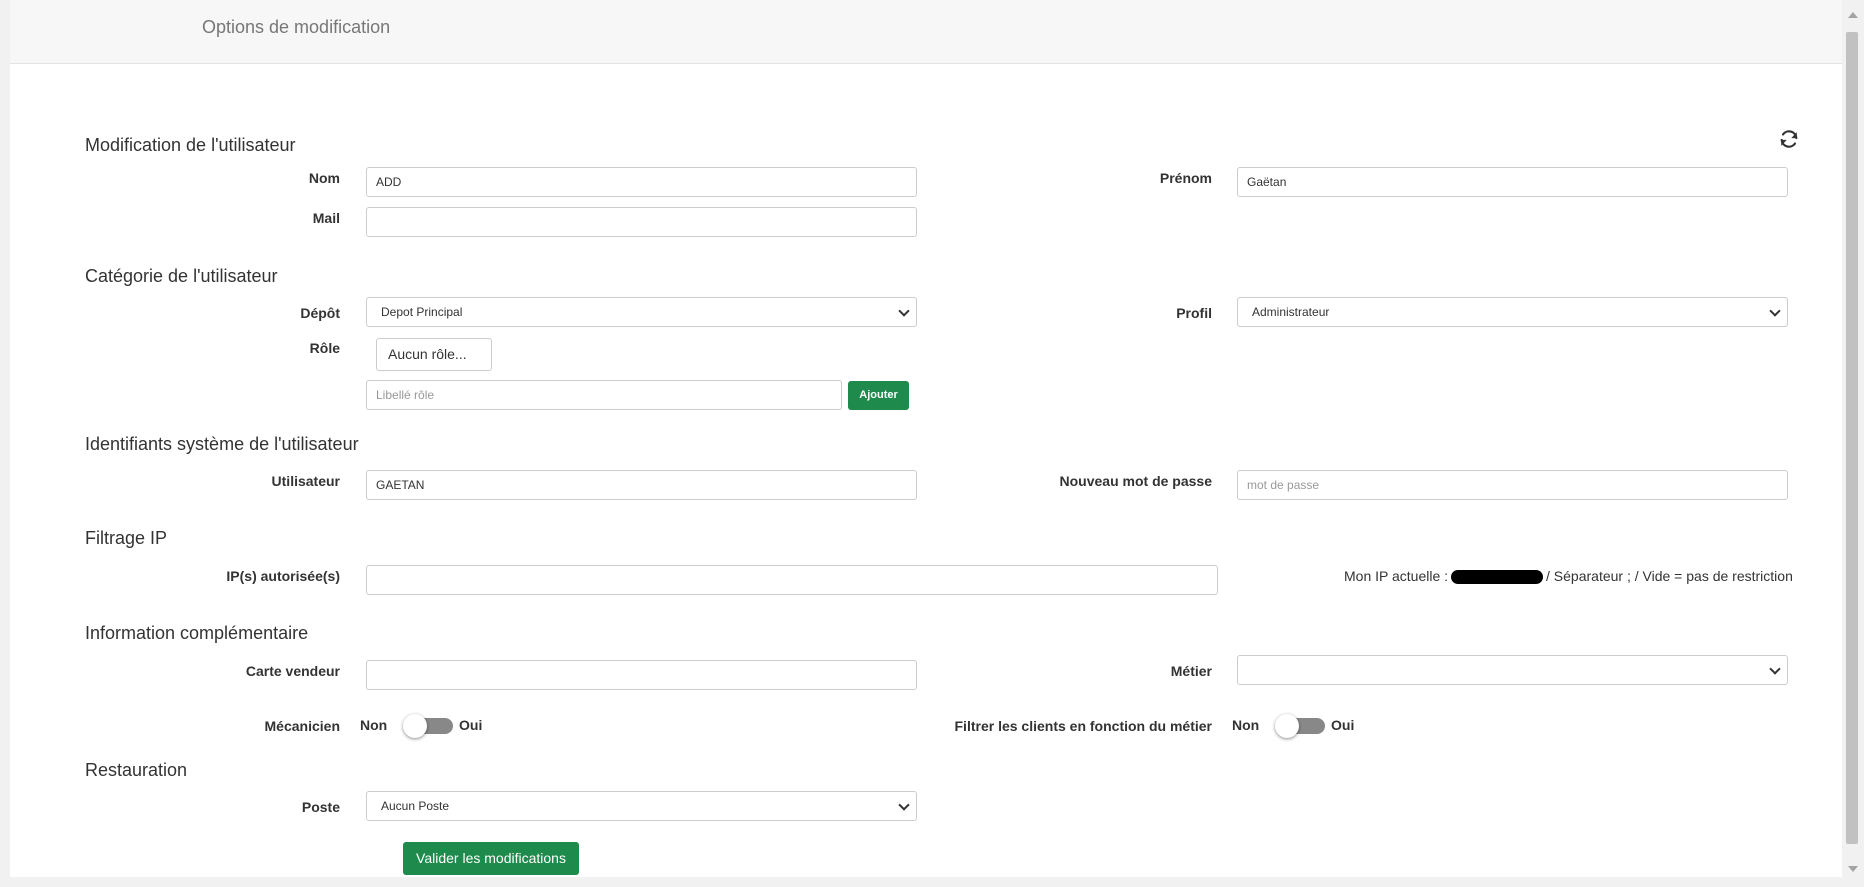  What do you see at coordinates (296, 27) in the screenshot?
I see `panel-title: Options de modification` at bounding box center [296, 27].